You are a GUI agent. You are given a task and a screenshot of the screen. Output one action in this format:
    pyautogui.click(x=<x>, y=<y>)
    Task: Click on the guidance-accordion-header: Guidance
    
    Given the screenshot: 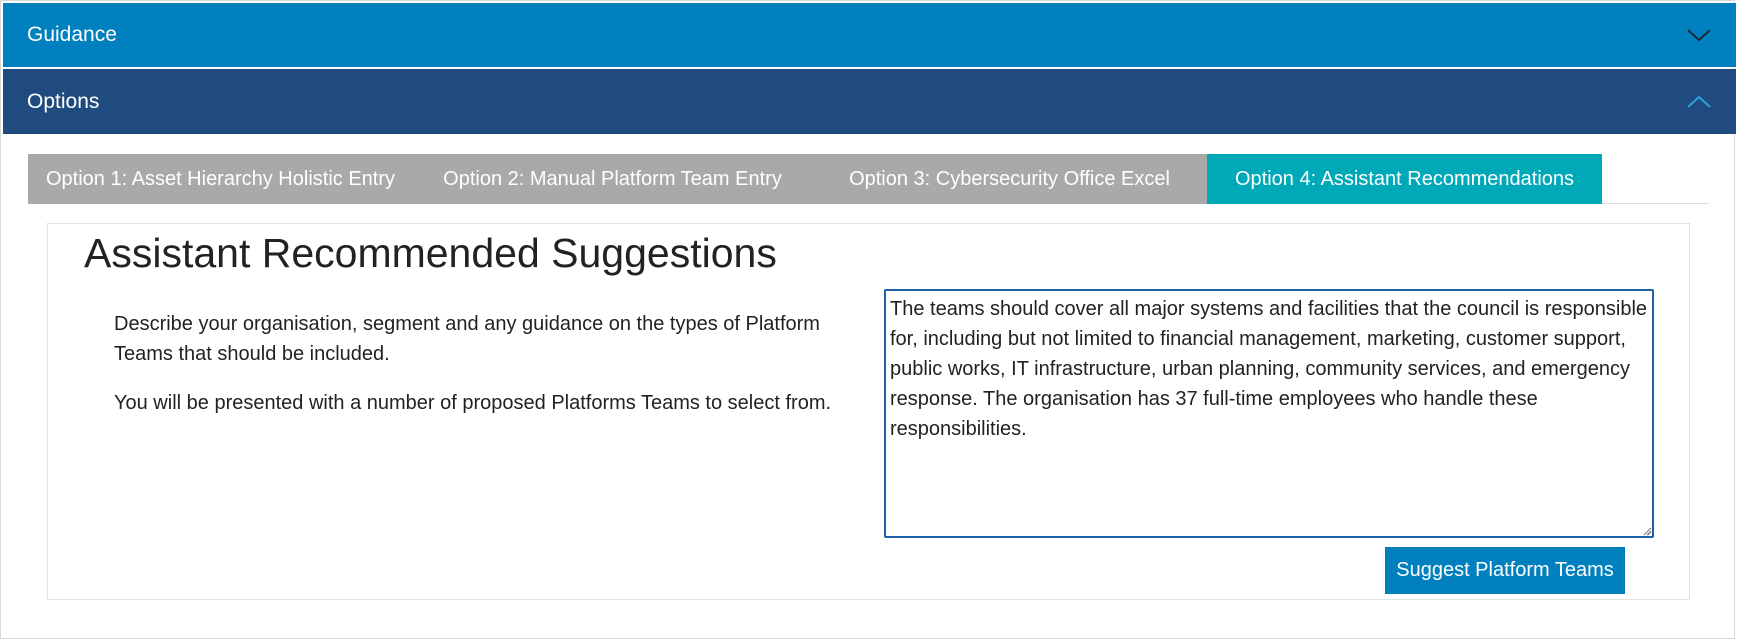 What is the action you would take?
    pyautogui.click(x=869, y=35)
    